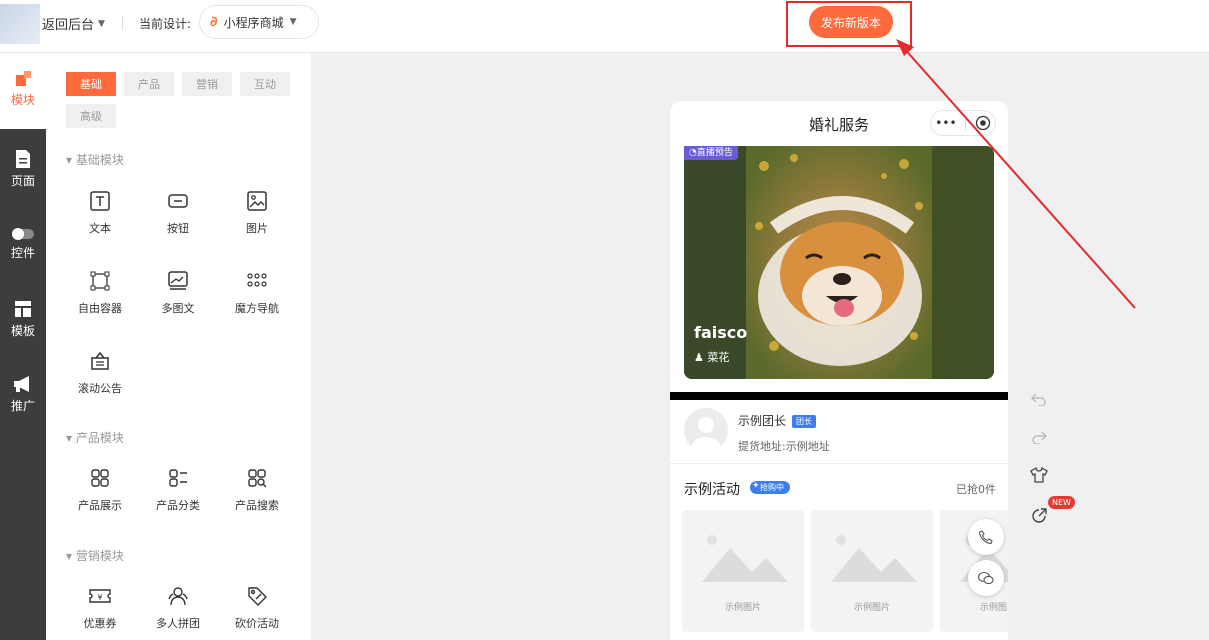  I want to click on new-badge: NEW, so click(1061, 502).